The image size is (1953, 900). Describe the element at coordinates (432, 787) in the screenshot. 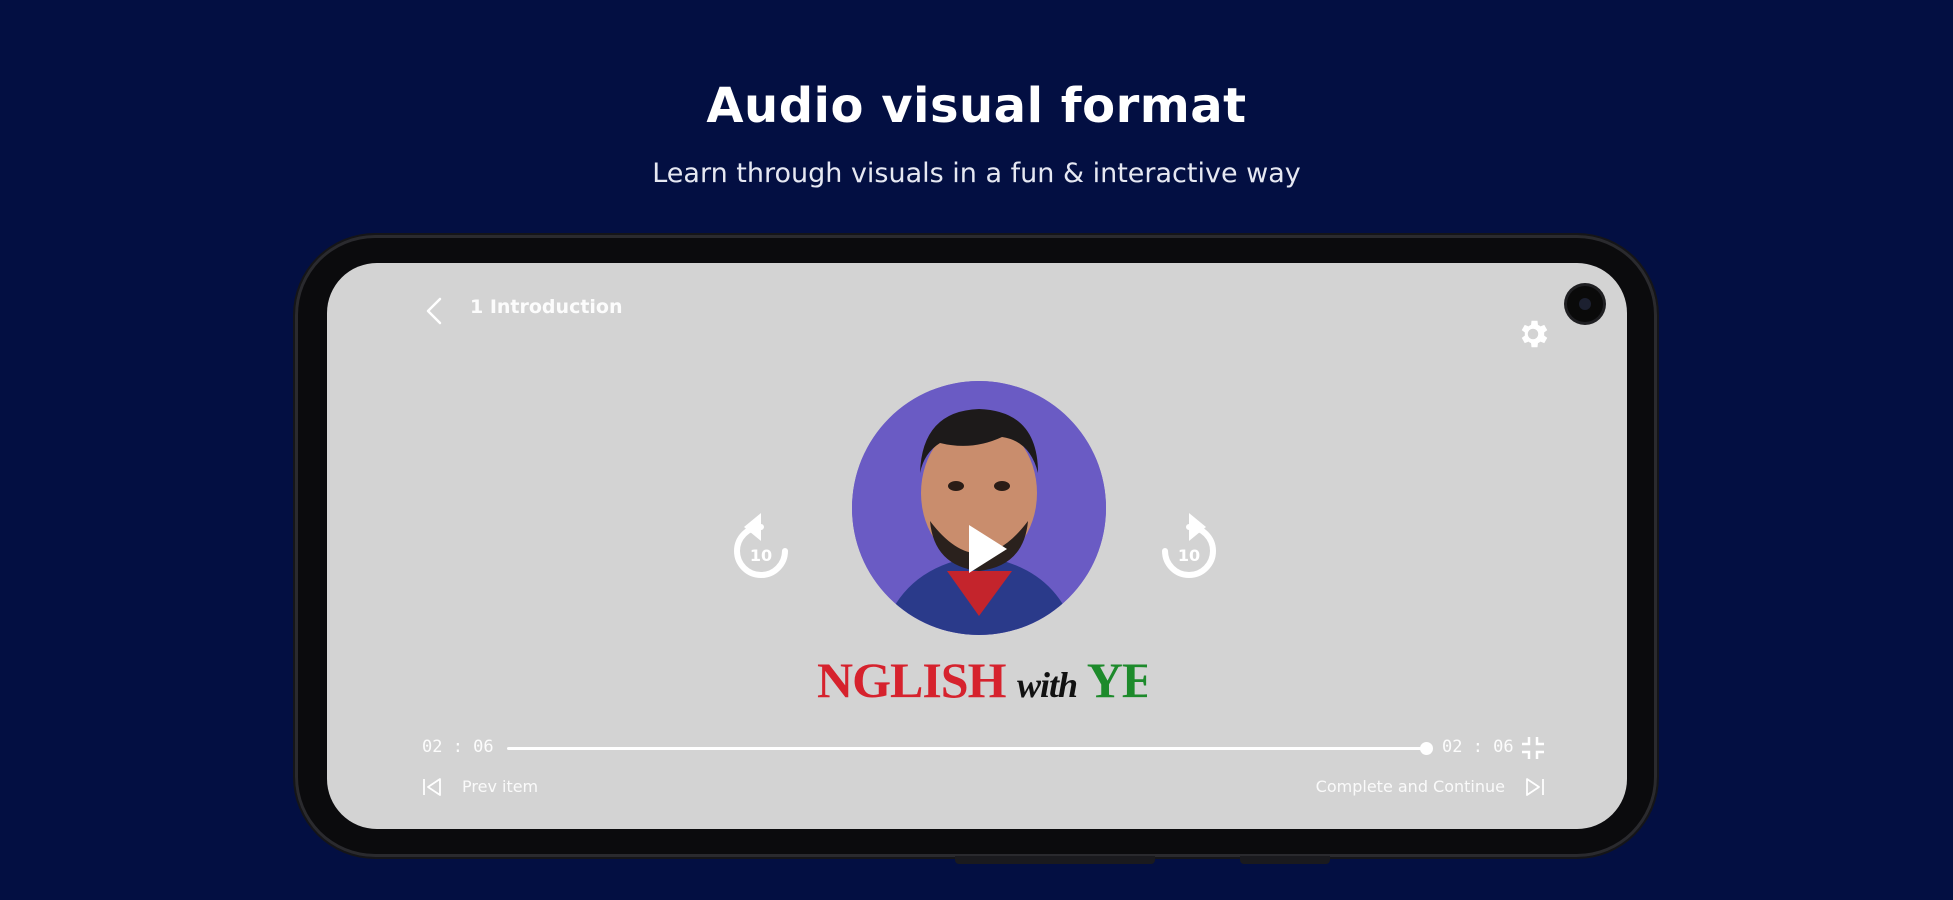

I see `skip-previous-icon` at that location.